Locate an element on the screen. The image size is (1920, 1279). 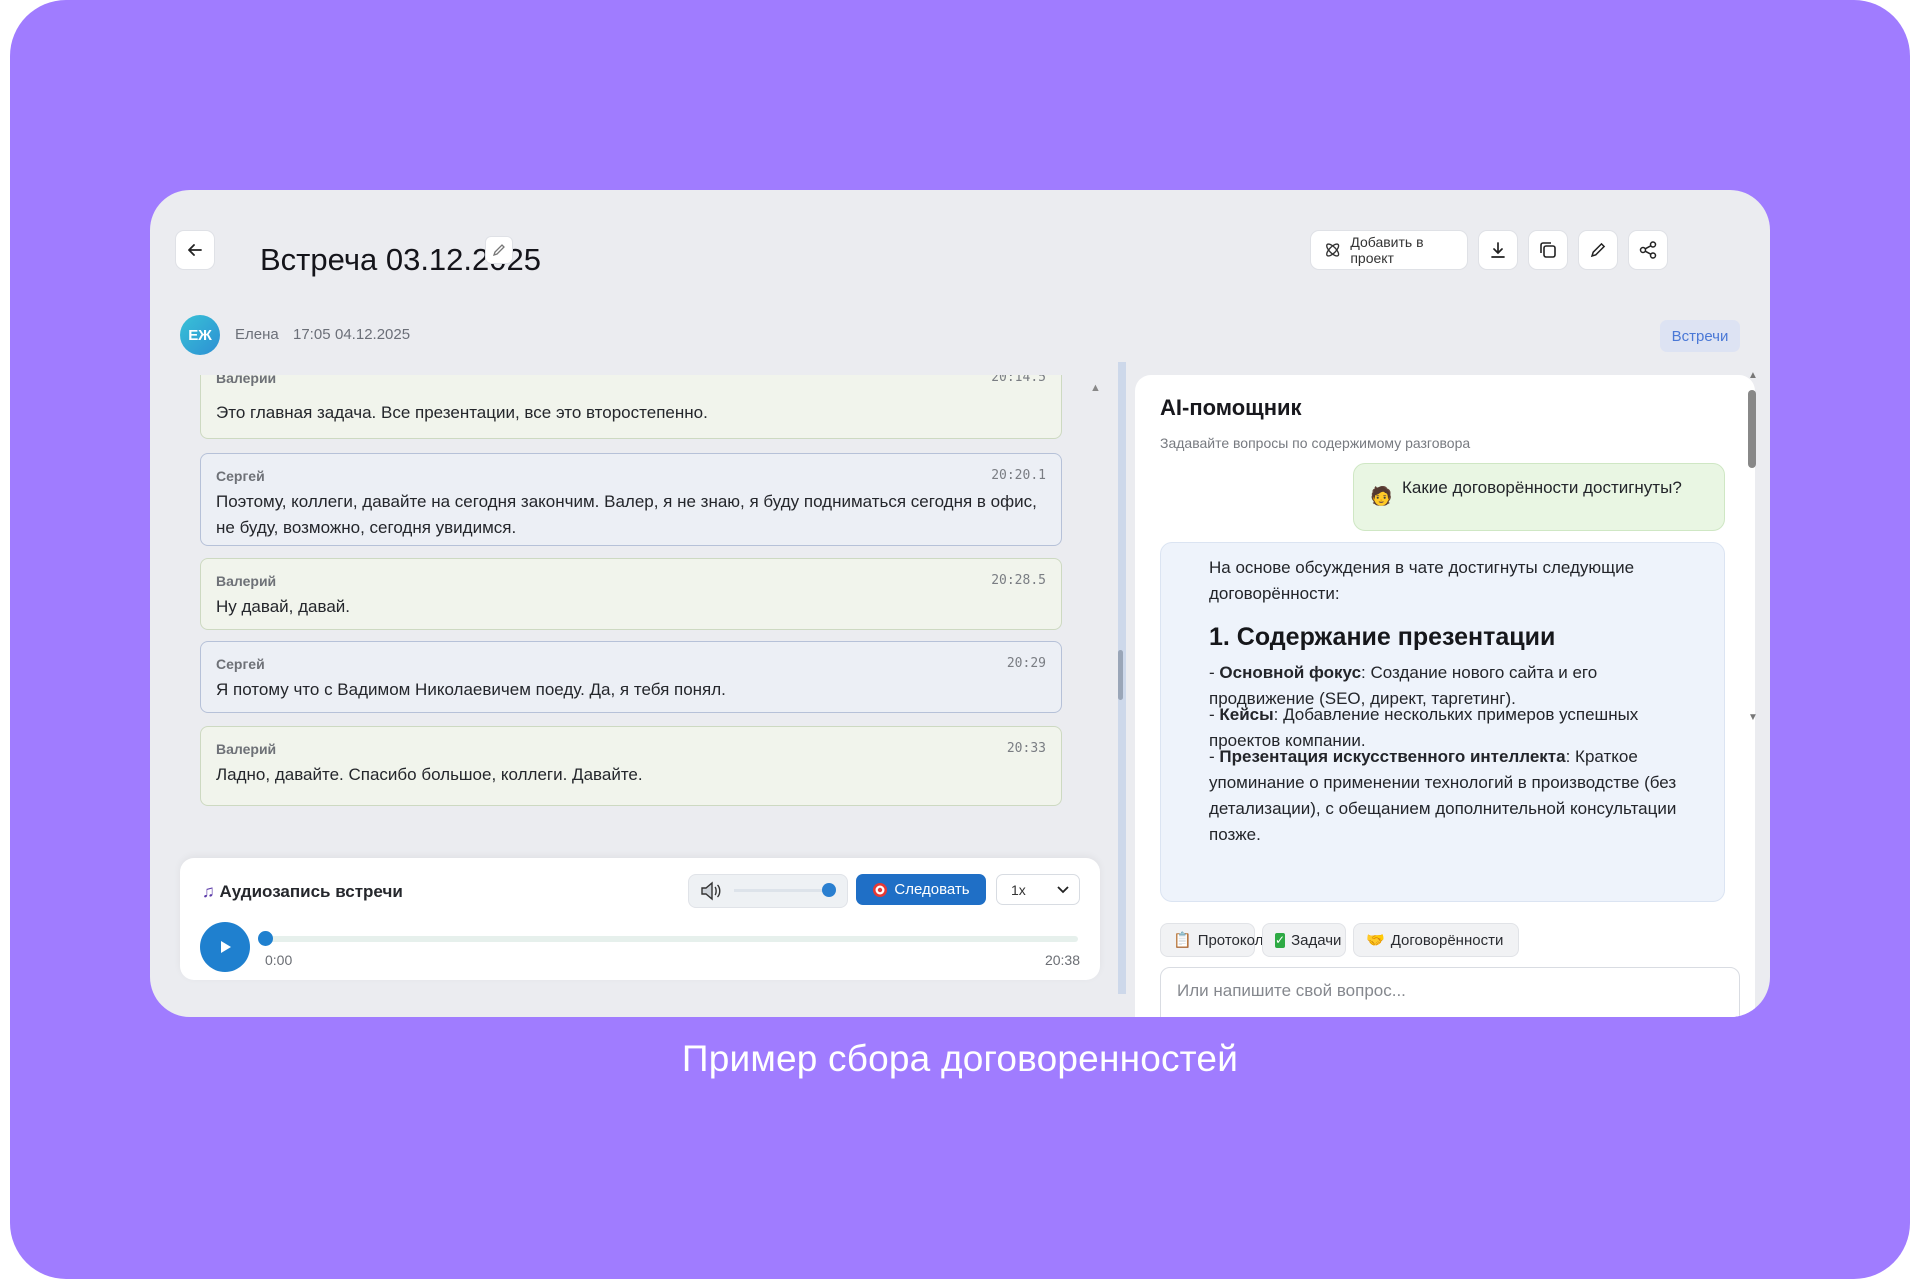
volume-track is located at coordinates (781, 890).